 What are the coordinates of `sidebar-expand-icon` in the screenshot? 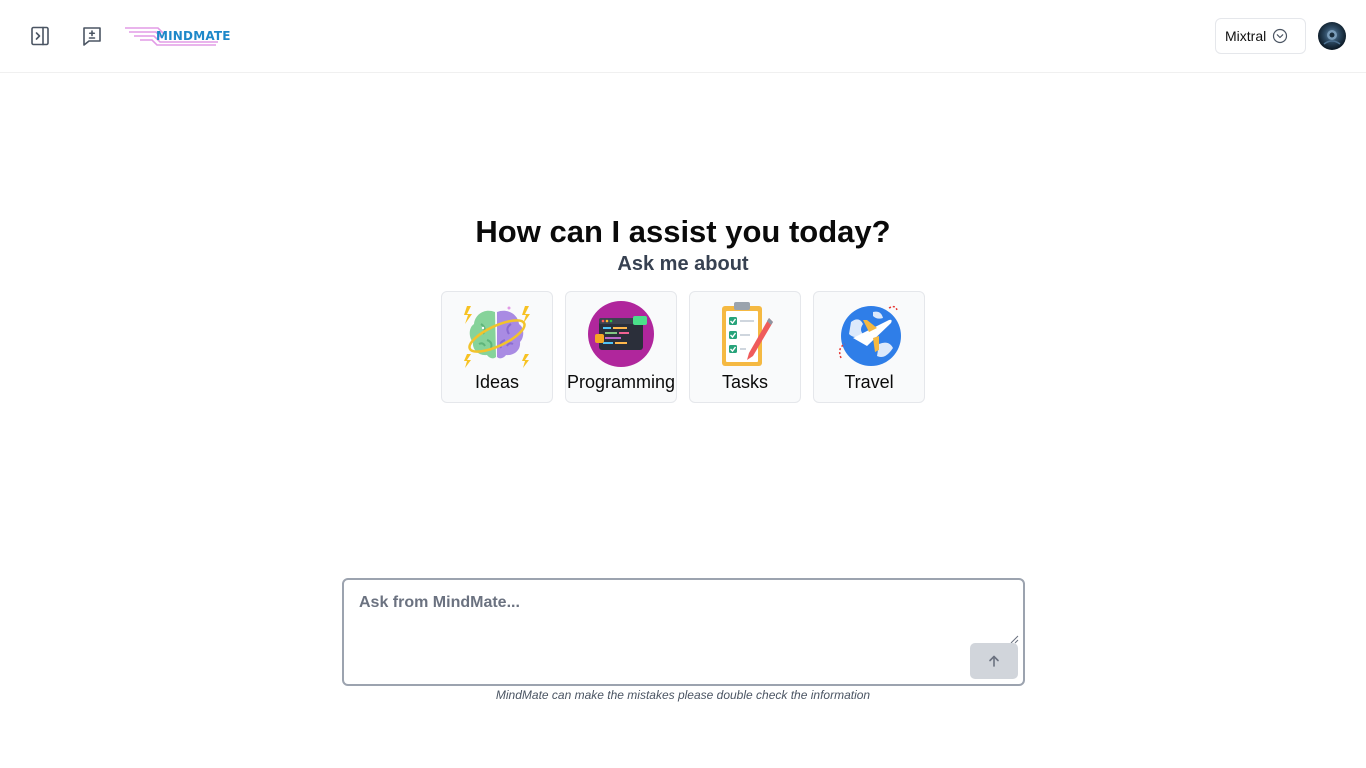 It's located at (40, 36).